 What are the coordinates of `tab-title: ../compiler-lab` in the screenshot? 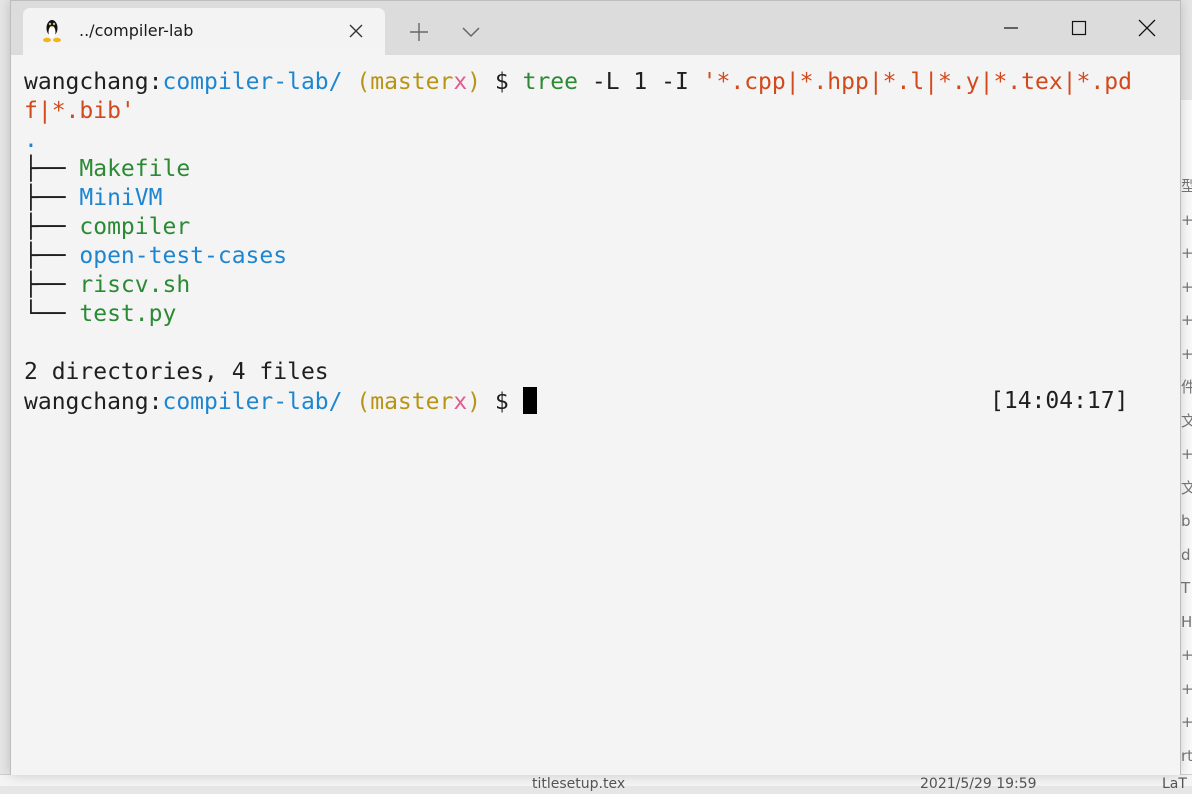 It's located at (136, 30).